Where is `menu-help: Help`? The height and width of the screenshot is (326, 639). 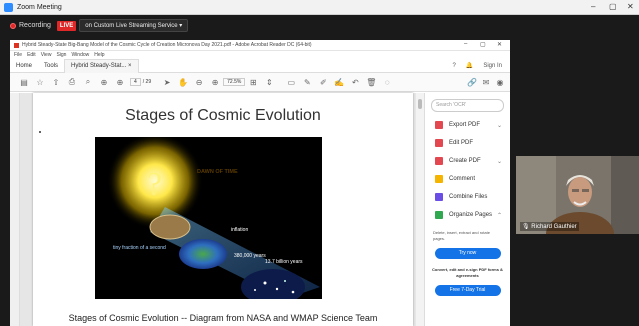 menu-help: Help is located at coordinates (99, 55).